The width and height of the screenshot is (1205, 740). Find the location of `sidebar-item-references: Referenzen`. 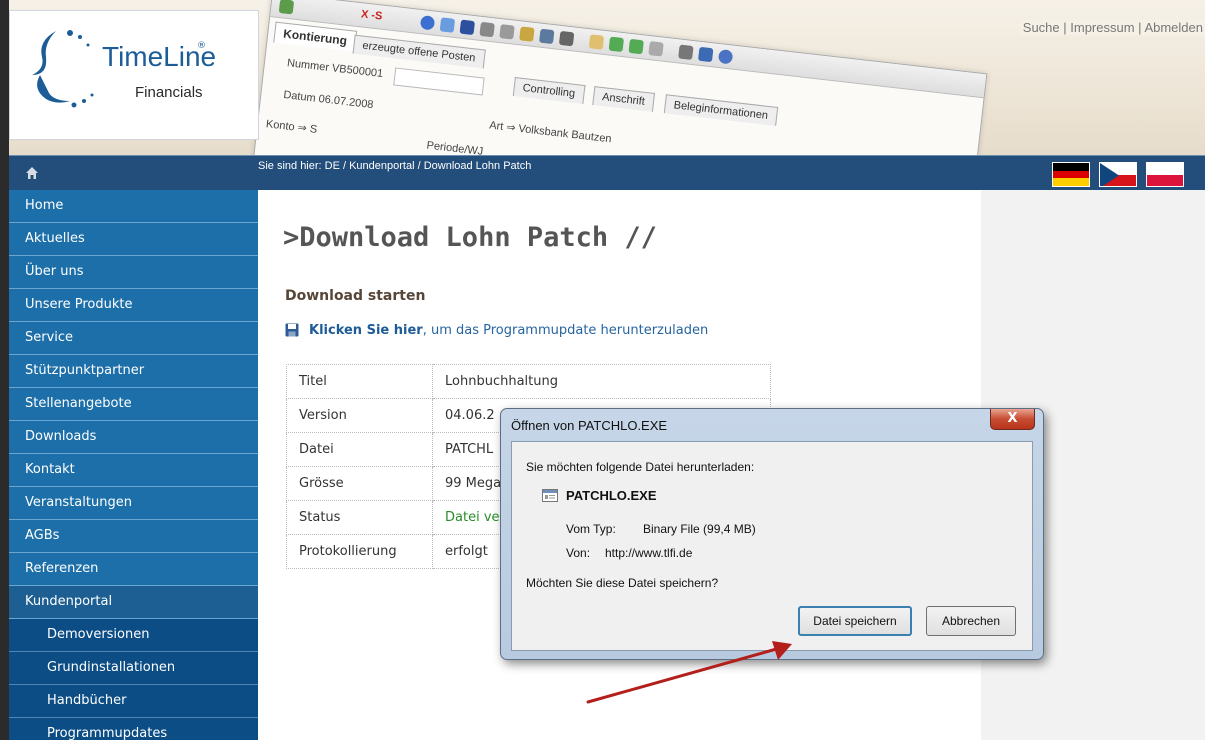

sidebar-item-references: Referenzen is located at coordinates (133, 569).